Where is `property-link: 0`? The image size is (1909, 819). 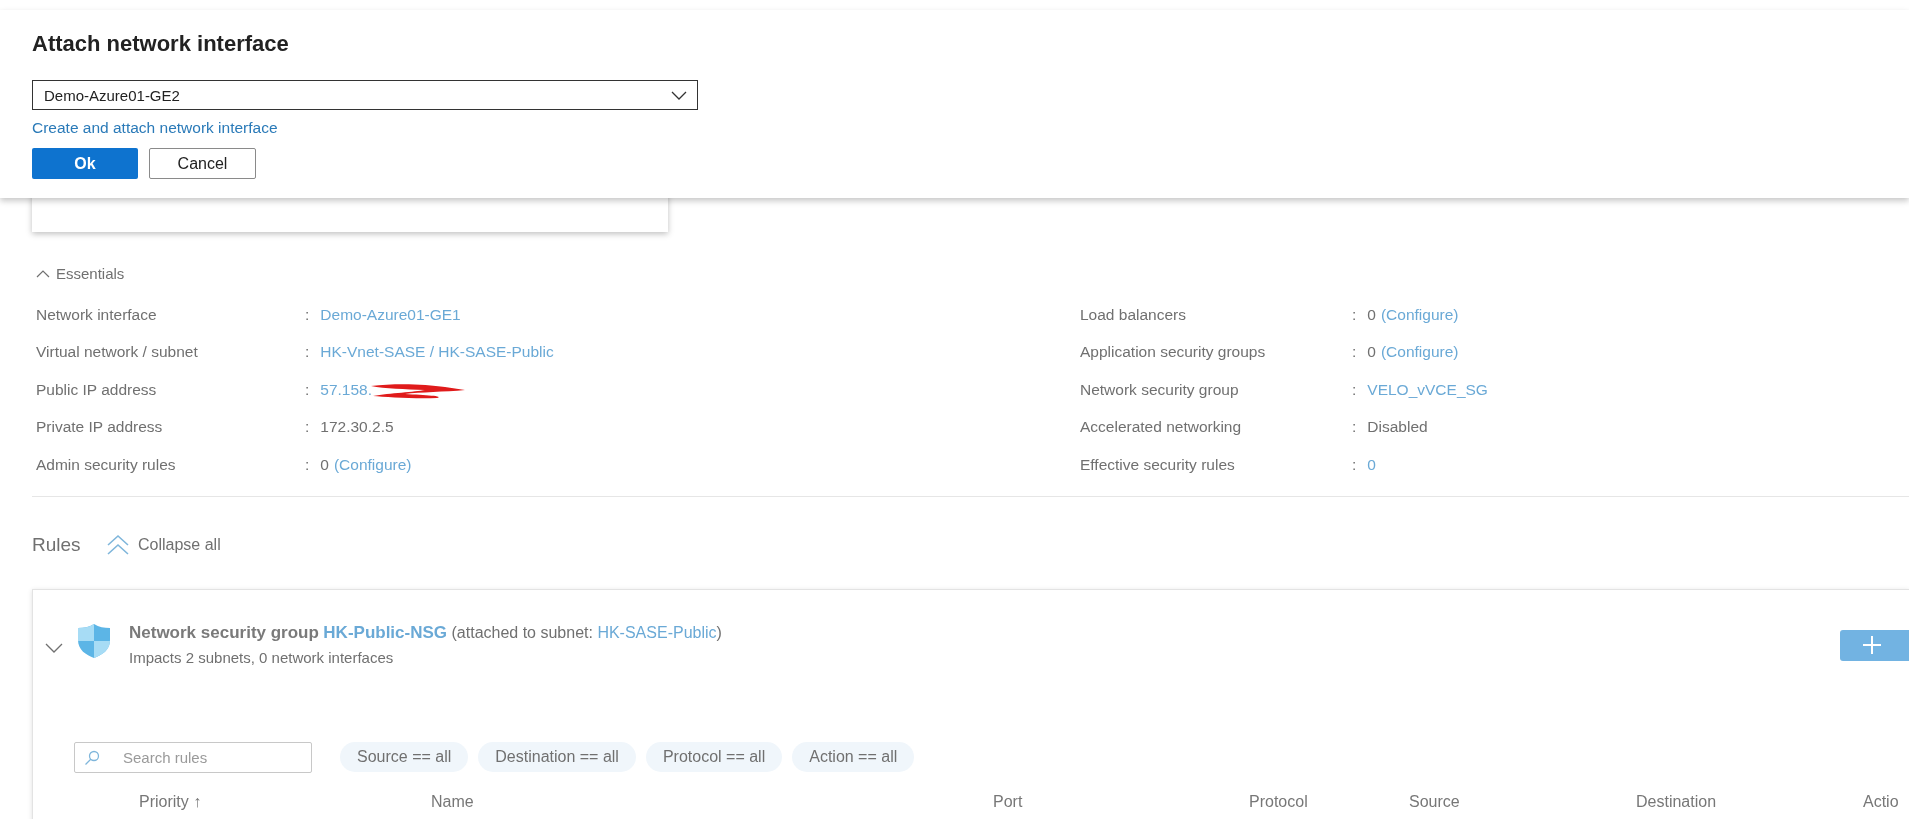 property-link: 0 is located at coordinates (1371, 464).